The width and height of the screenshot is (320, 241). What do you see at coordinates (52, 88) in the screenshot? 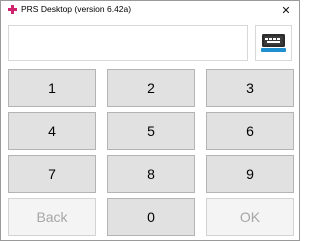
I see `key-1-button: 1` at bounding box center [52, 88].